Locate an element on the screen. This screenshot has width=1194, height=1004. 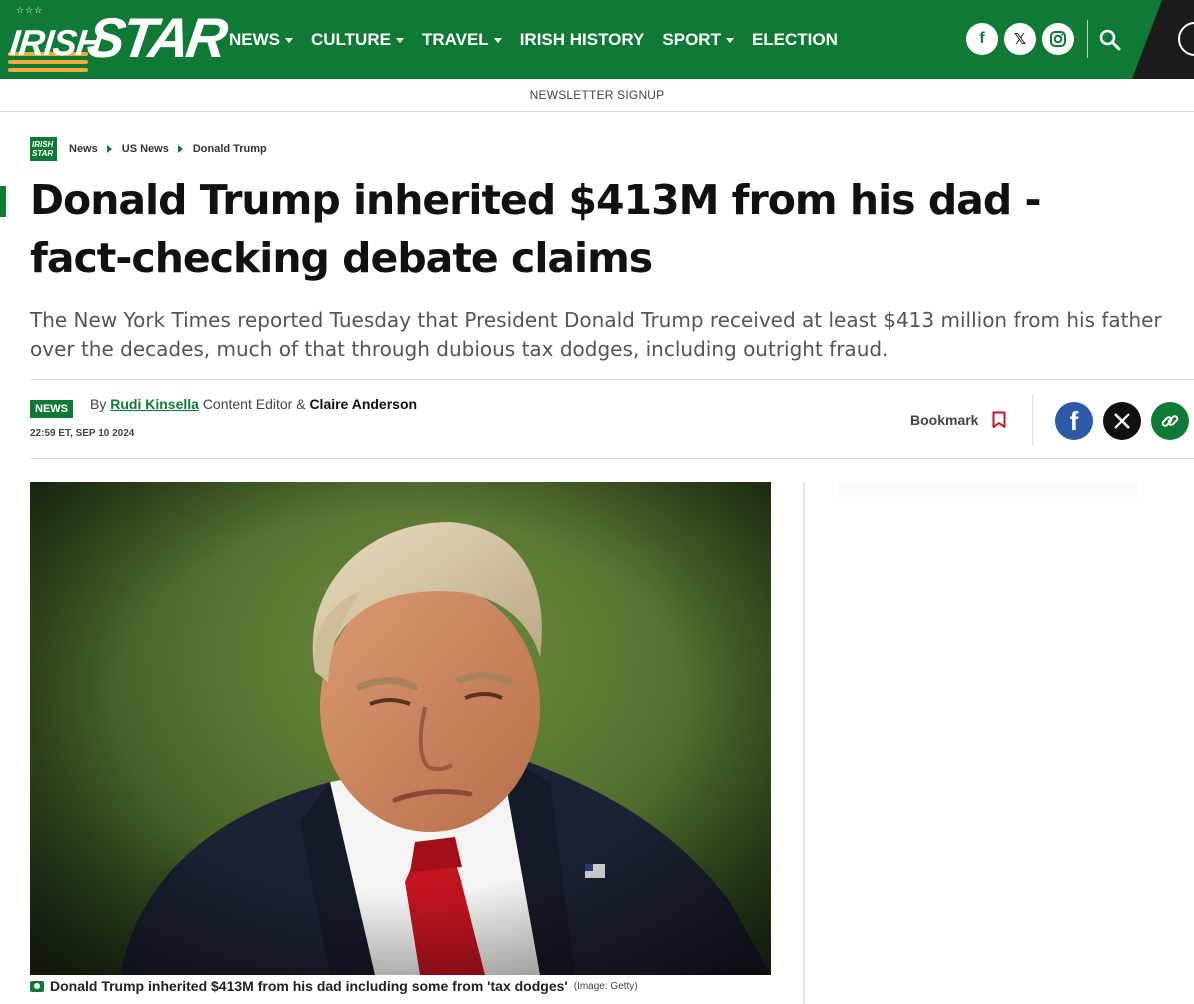
breadcrumb-home-logo: IRISH STAR is located at coordinates (43, 149).